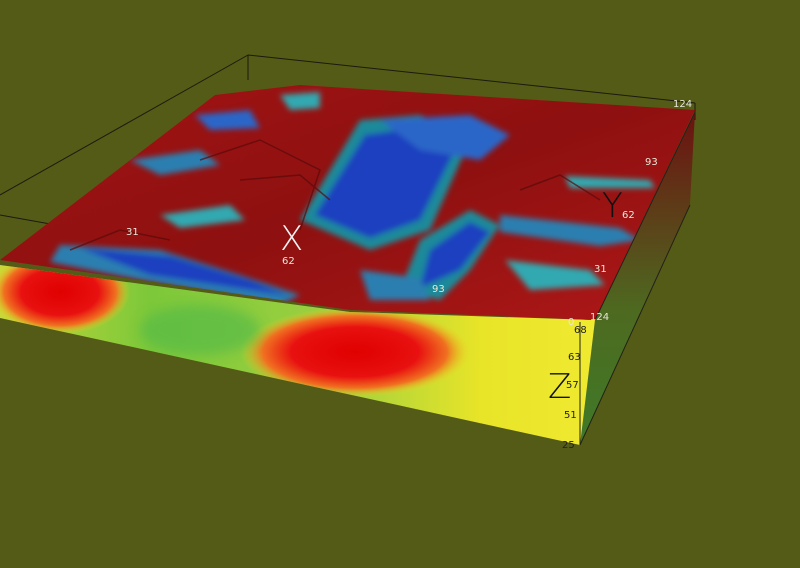 The height and width of the screenshot is (568, 800). What do you see at coordinates (568, 445) in the screenshot?
I see `z-tick-25: 25` at bounding box center [568, 445].